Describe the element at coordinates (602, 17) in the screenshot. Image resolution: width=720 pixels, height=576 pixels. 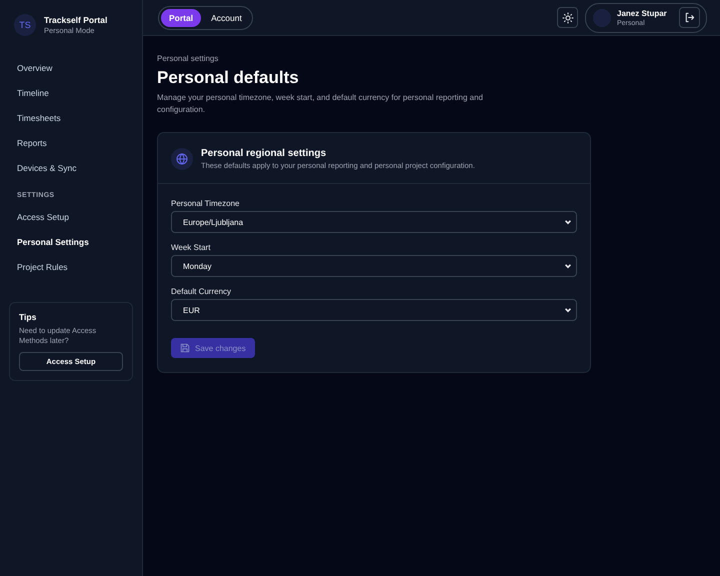
I see `avatar` at that location.